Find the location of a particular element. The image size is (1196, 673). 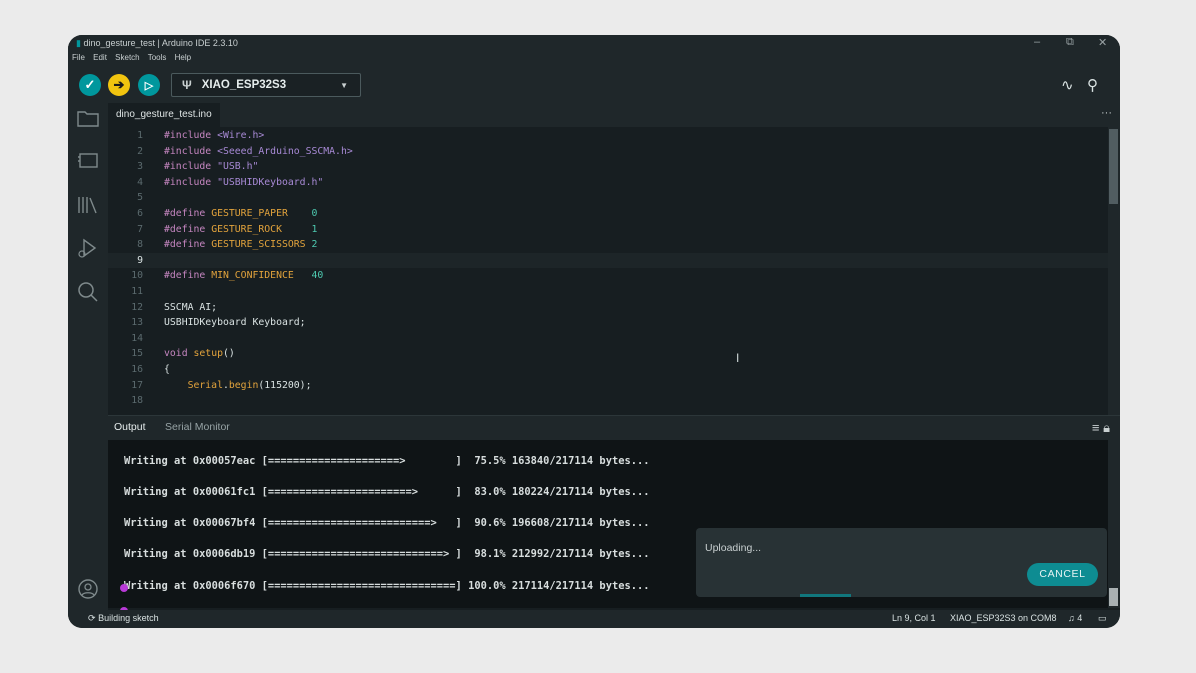

build-status: ⟳ Building sketch is located at coordinates (123, 618).